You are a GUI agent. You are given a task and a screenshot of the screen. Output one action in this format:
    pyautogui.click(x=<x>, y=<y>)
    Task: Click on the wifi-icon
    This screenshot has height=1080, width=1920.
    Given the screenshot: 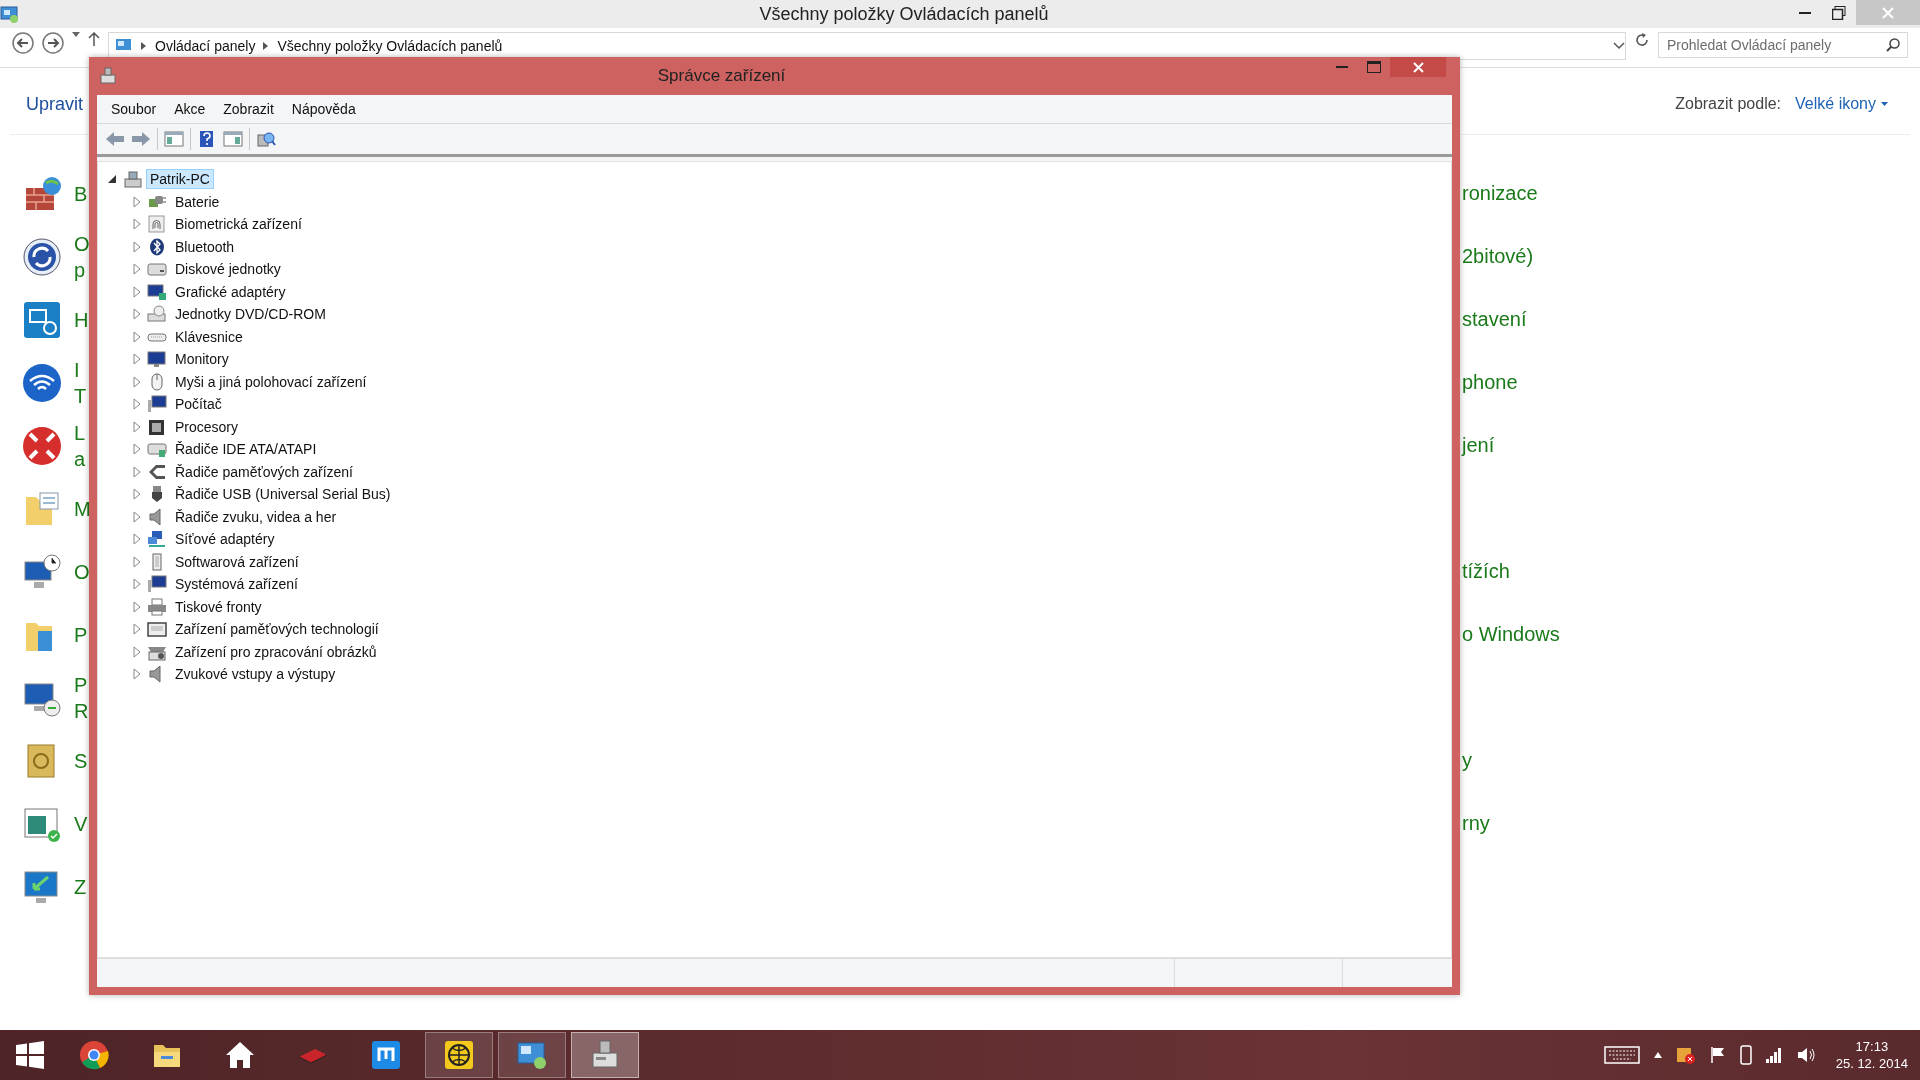 What is the action you would take?
    pyautogui.click(x=42, y=382)
    